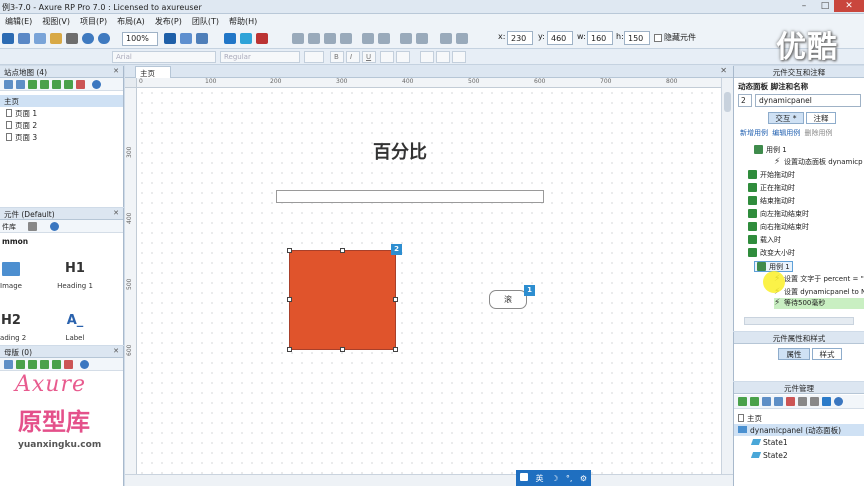  I want to click on minimize-icon: –, so click(804, 6).